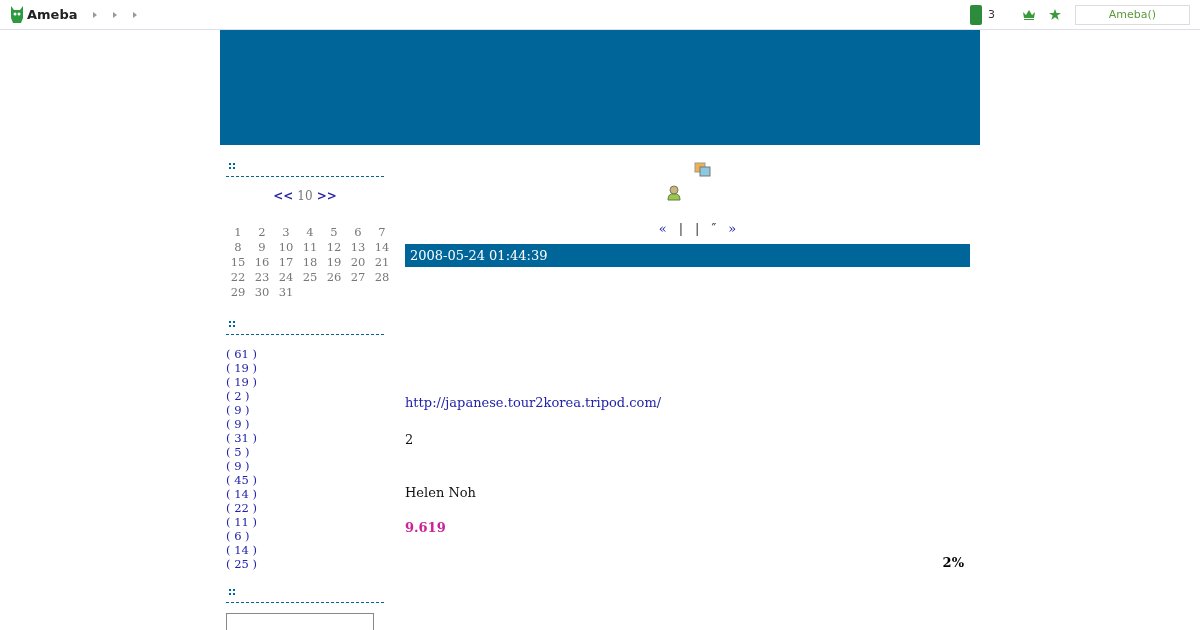 Image resolution: width=1200 pixels, height=630 pixels. Describe the element at coordinates (991, 14) in the screenshot. I see `notification-count: 3` at that location.